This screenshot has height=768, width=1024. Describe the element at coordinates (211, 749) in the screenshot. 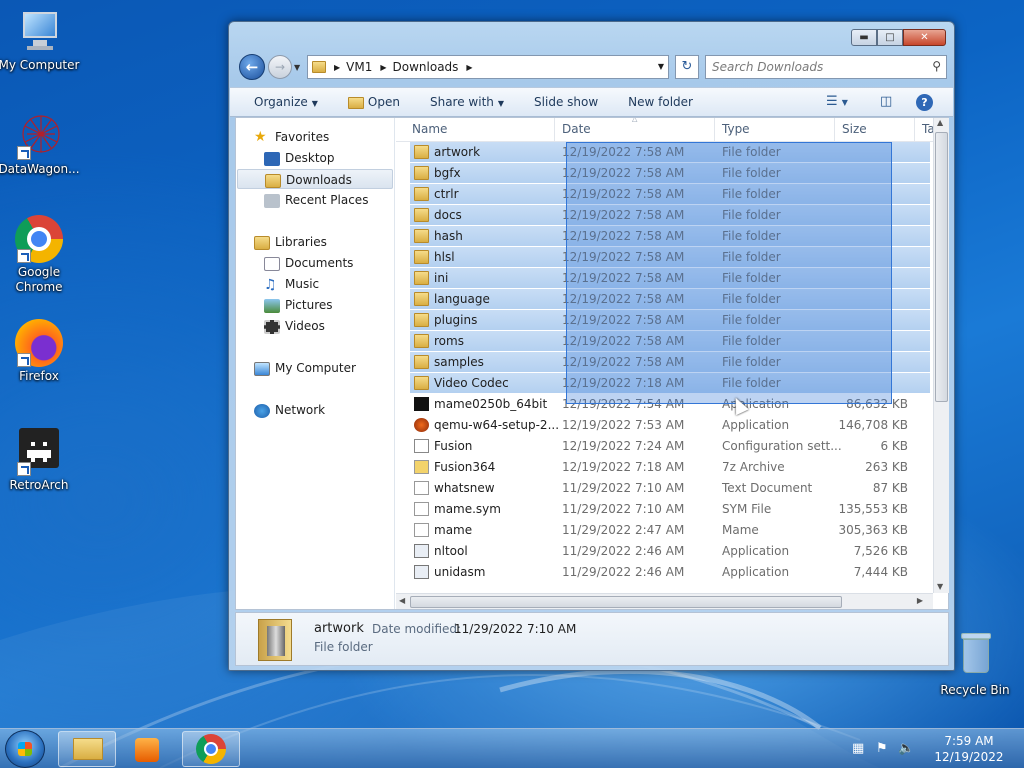

I see `taskbar-chrome-button` at that location.